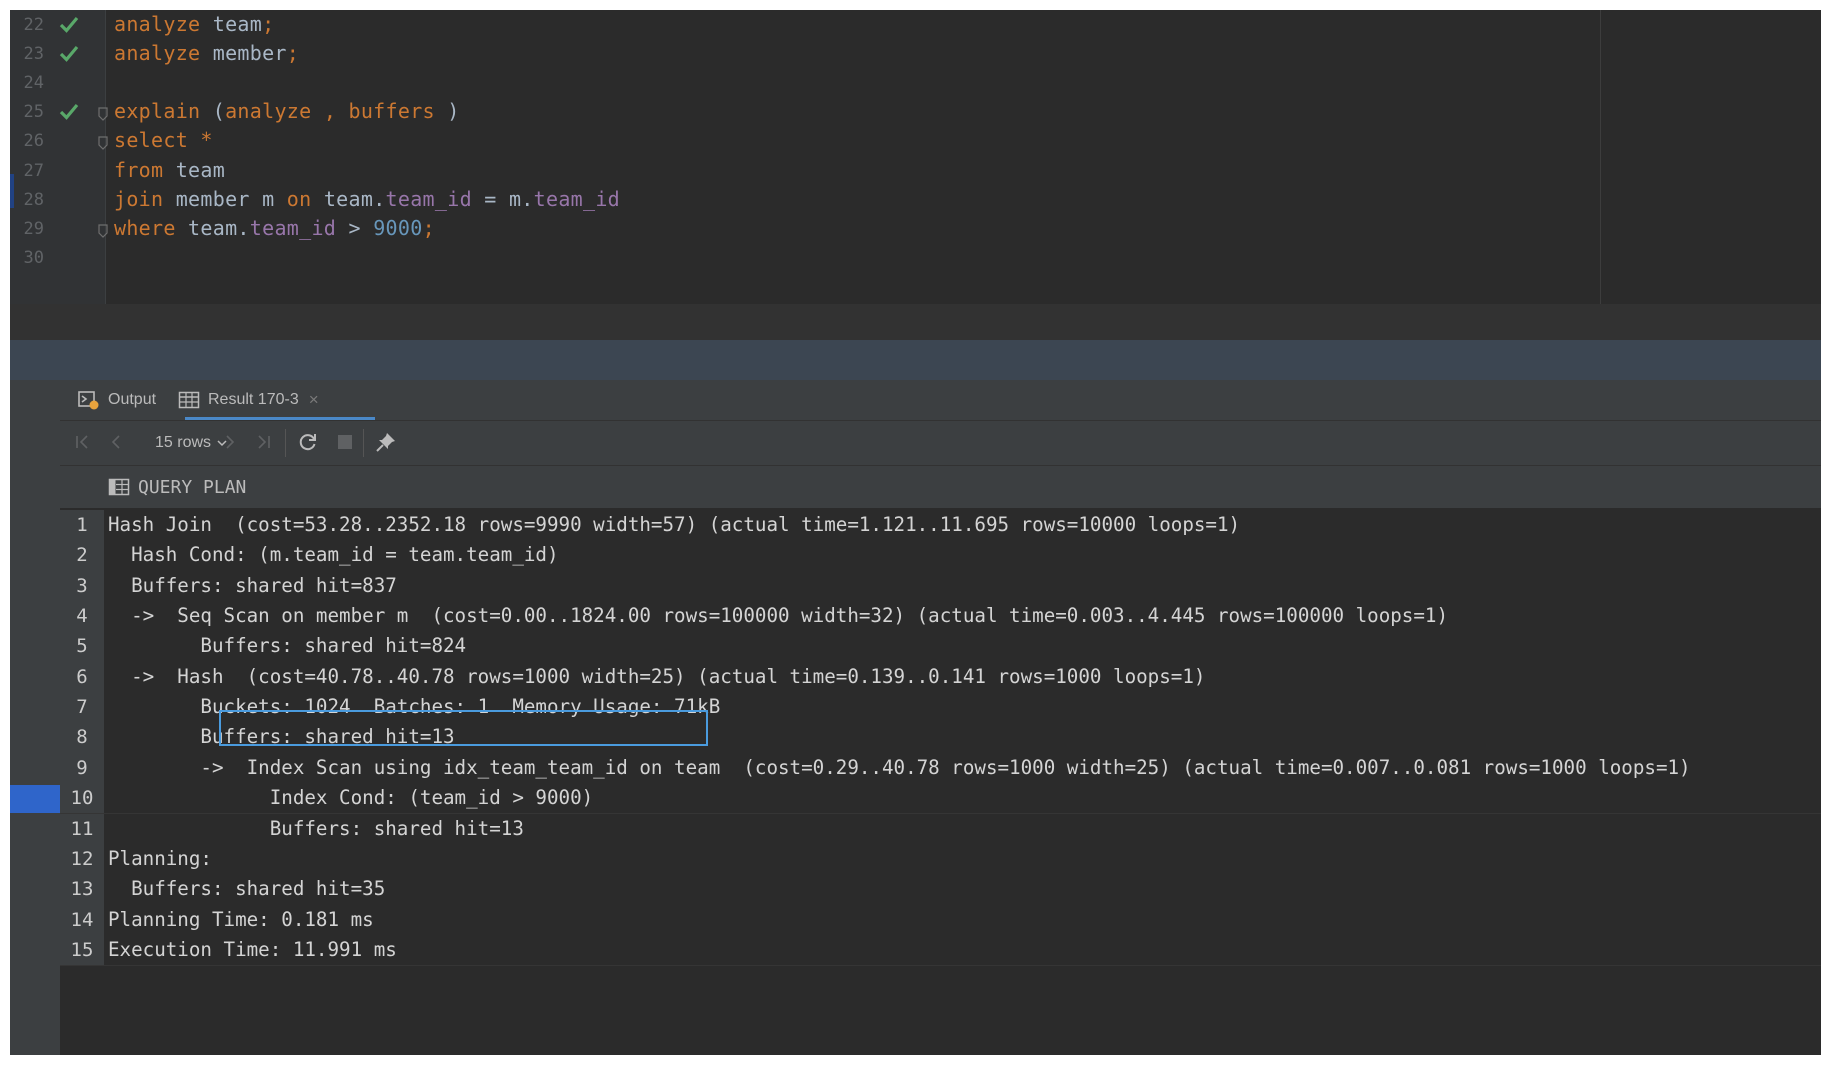  Describe the element at coordinates (33, 199) in the screenshot. I see `line-number: 28` at that location.